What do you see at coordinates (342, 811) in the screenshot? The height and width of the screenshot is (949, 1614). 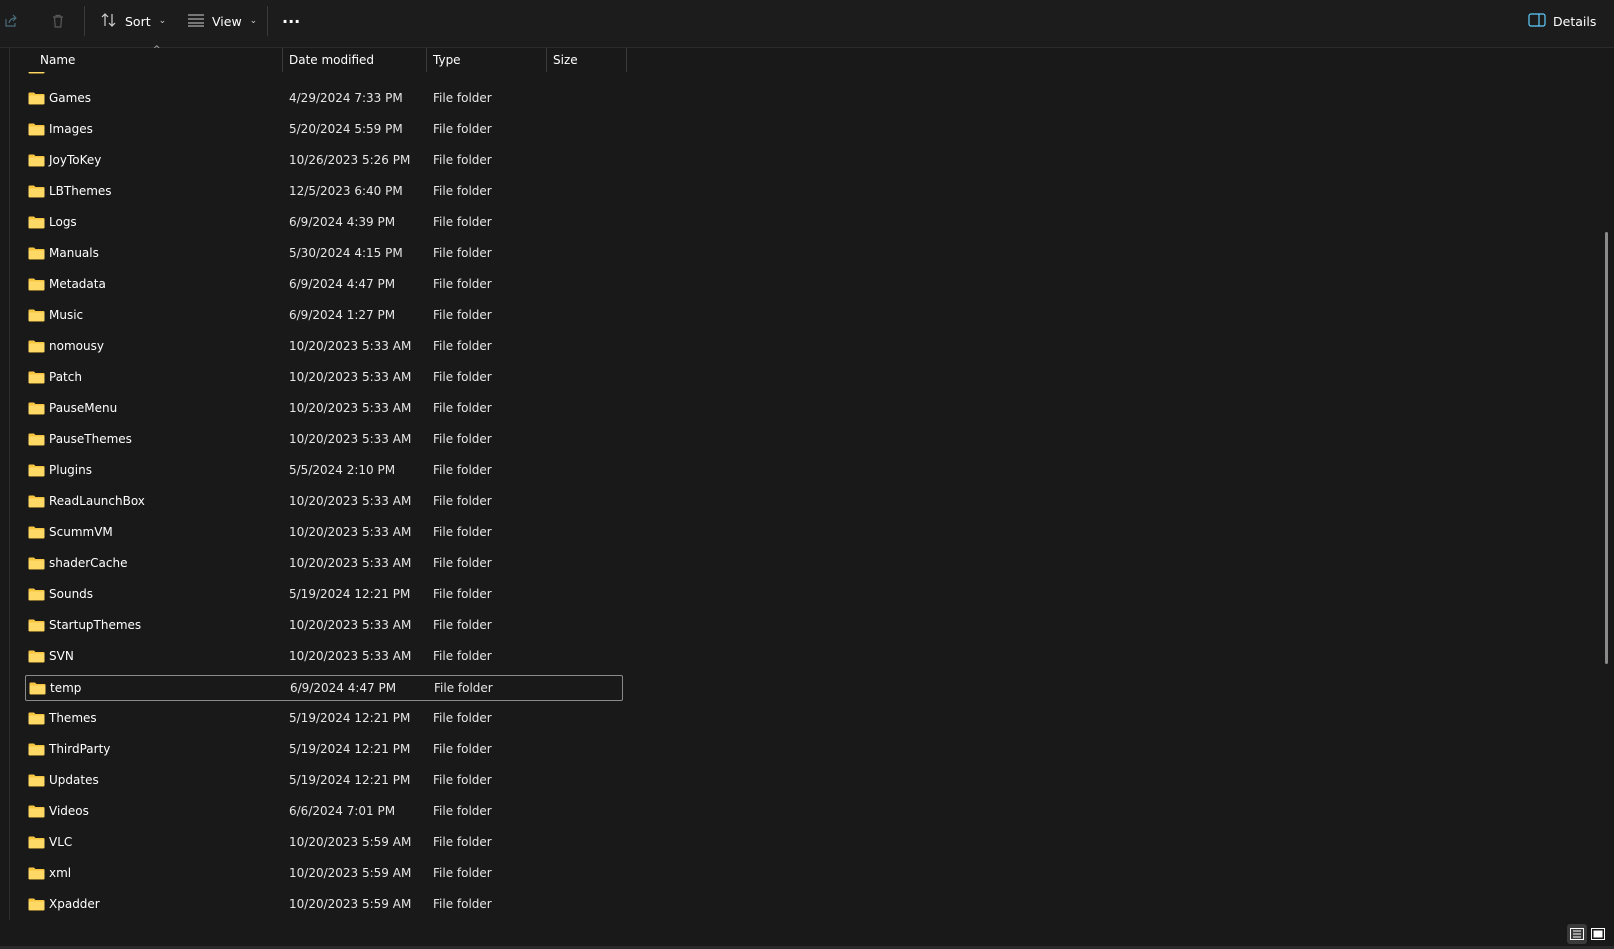 I see `file-date-modified: 6/6/2024 7:01 PM` at bounding box center [342, 811].